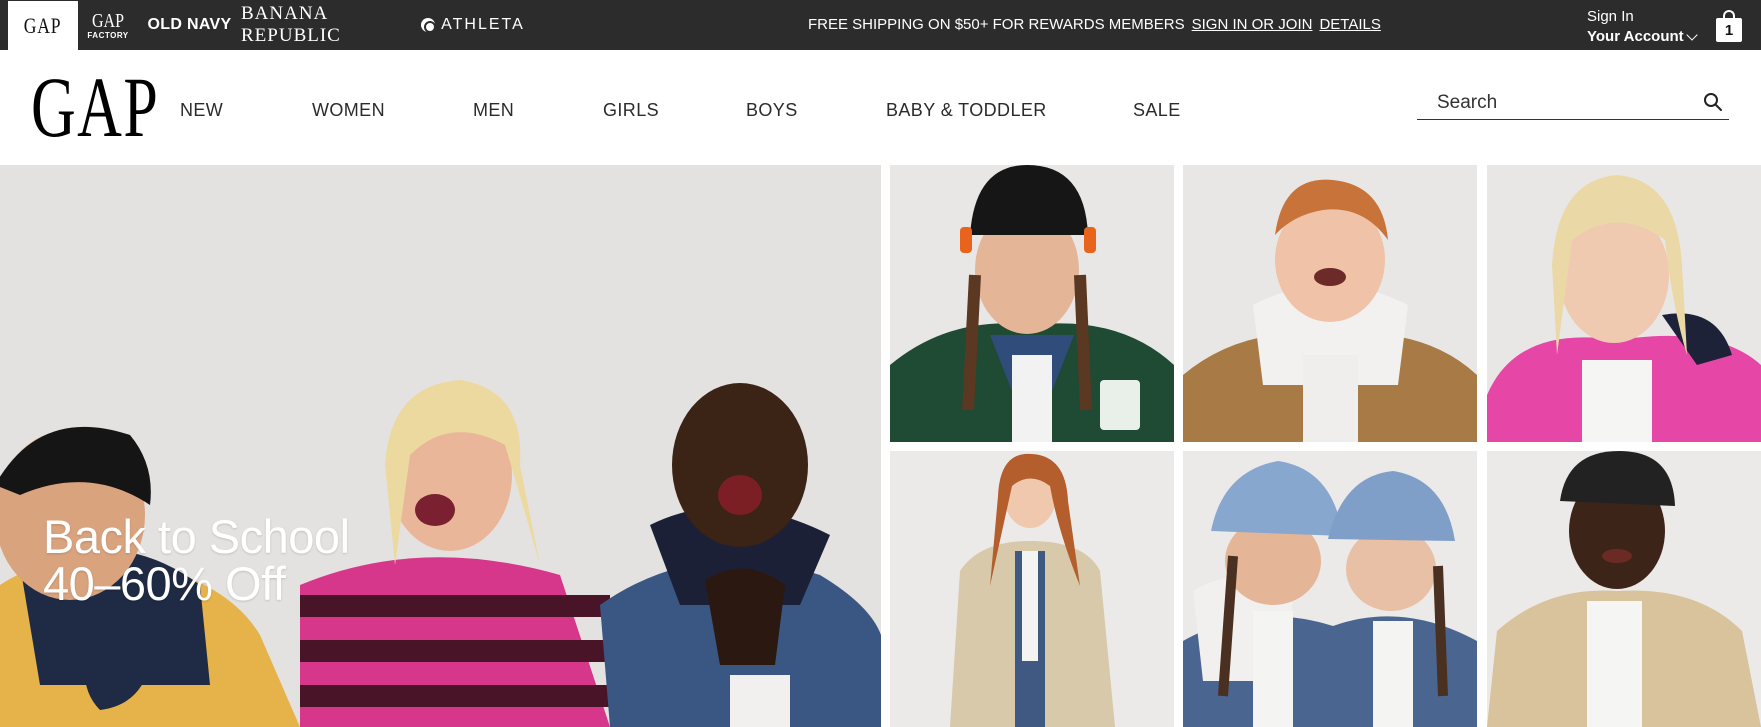 This screenshot has width=1761, height=727. I want to click on search-icon, so click(1713, 102).